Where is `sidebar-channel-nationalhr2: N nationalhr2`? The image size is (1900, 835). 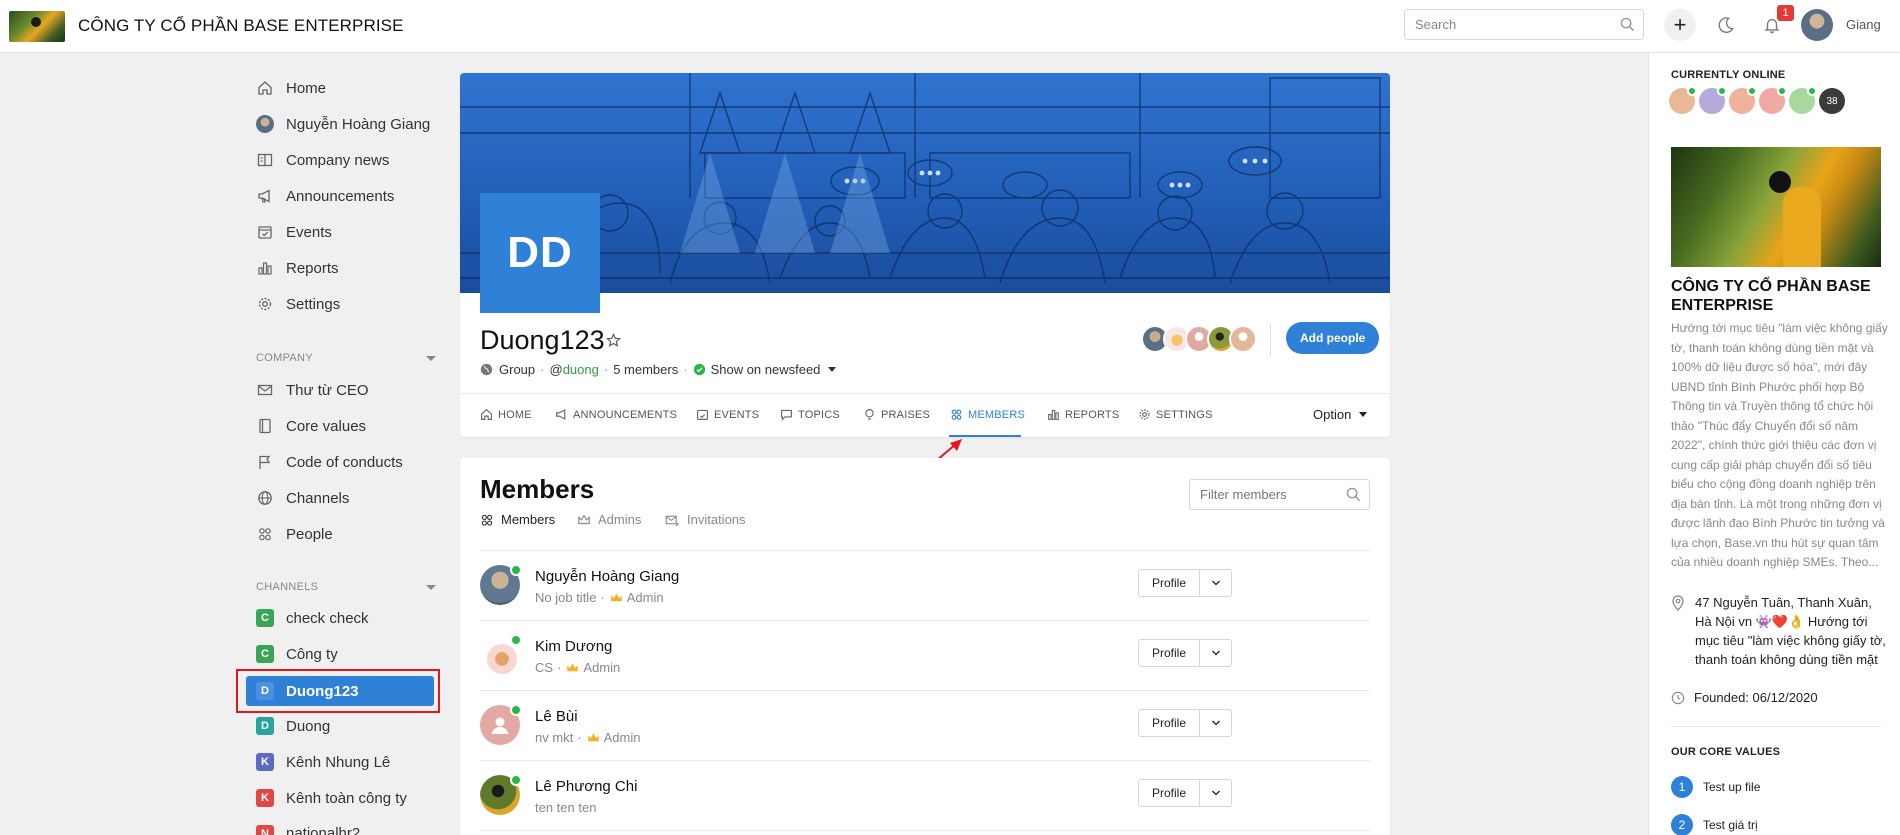 sidebar-channel-nationalhr2: N nationalhr2 is located at coordinates (338, 827).